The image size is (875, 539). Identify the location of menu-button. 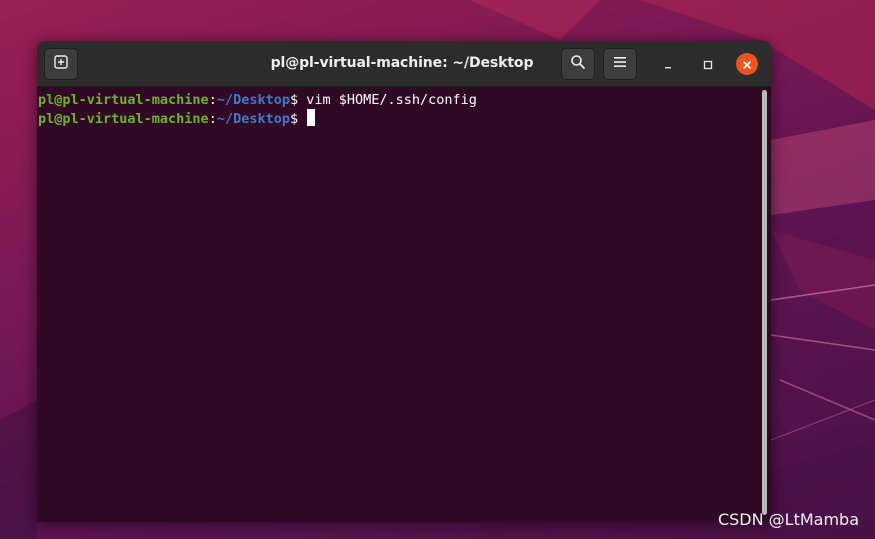
(620, 64).